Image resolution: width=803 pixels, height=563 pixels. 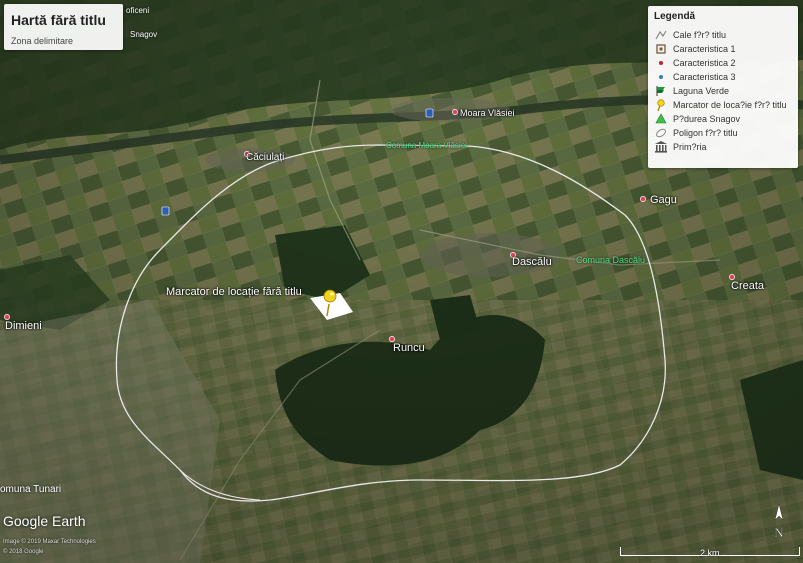 I want to click on place-dot-dimieni, so click(x=7, y=317).